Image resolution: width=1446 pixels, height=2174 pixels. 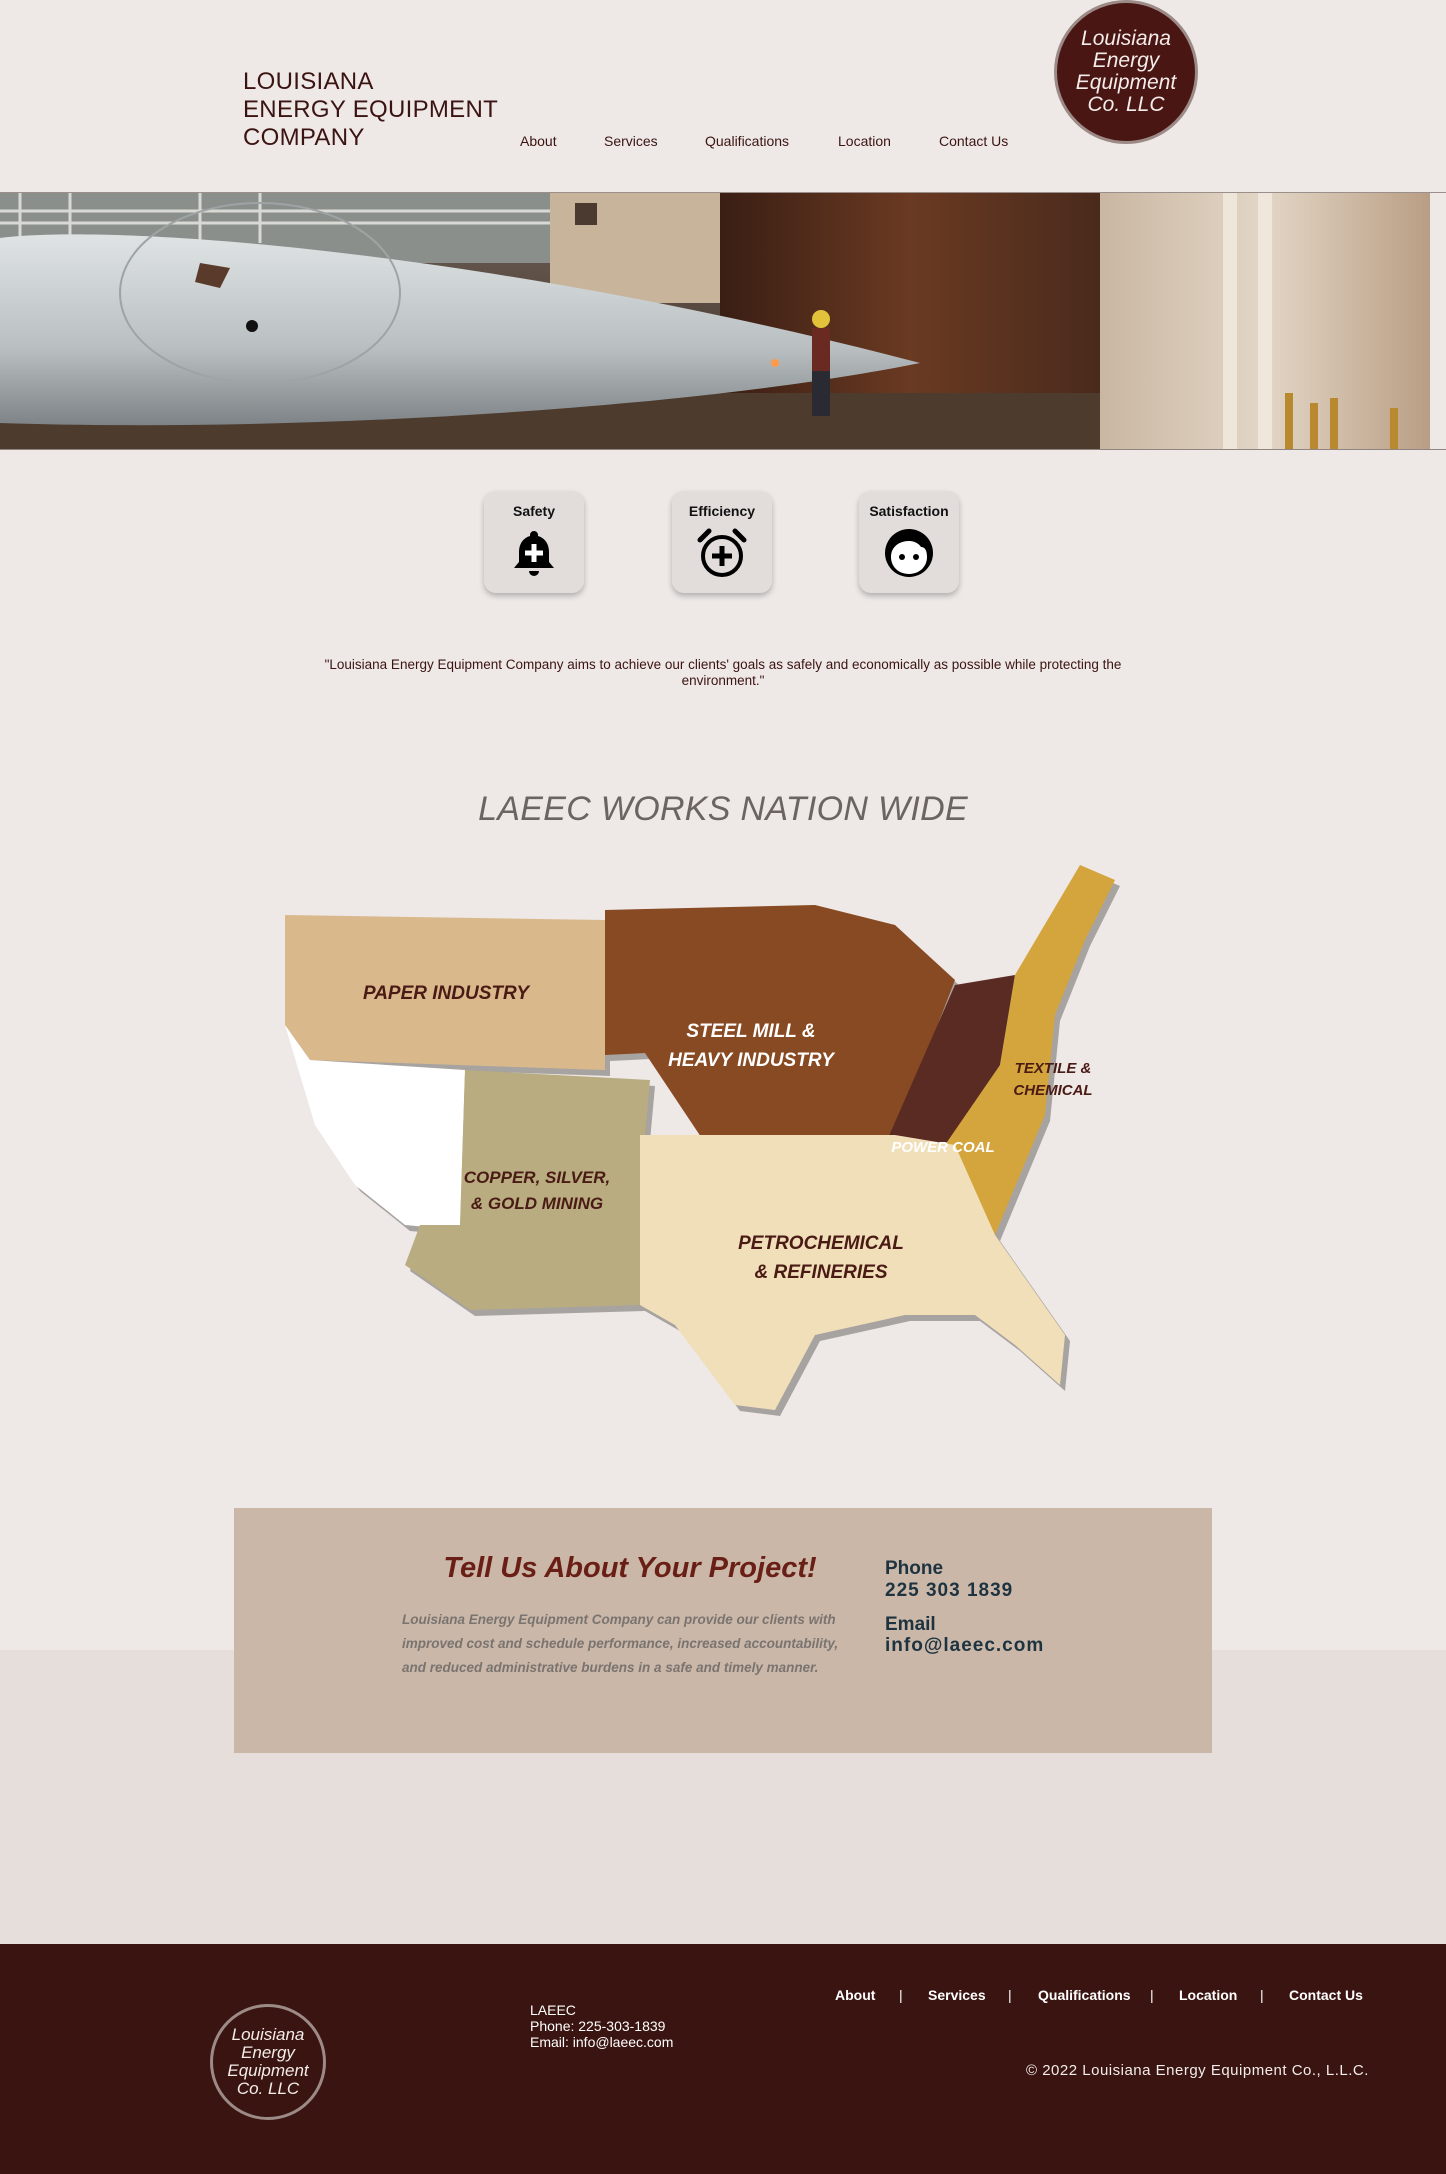 I want to click on region-label: HEAVY INDUSTRY, so click(x=752, y=1060).